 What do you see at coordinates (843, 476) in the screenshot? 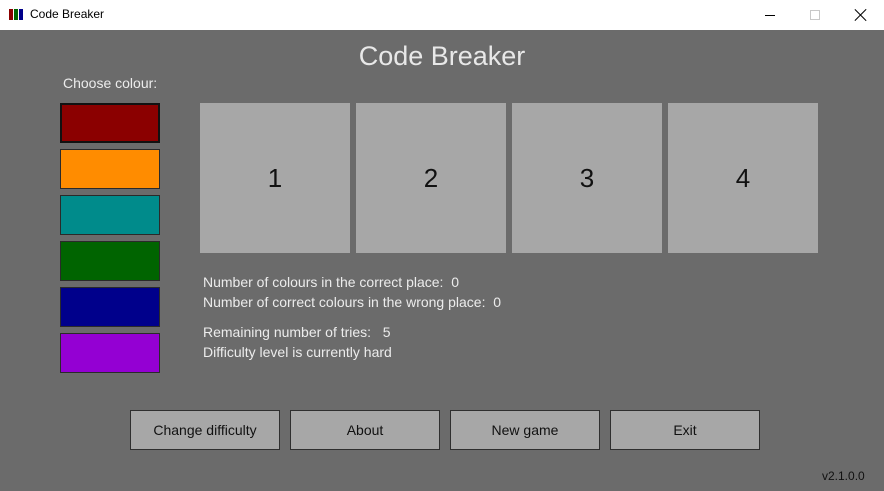
I see `version-label: v2.1.0.0` at bounding box center [843, 476].